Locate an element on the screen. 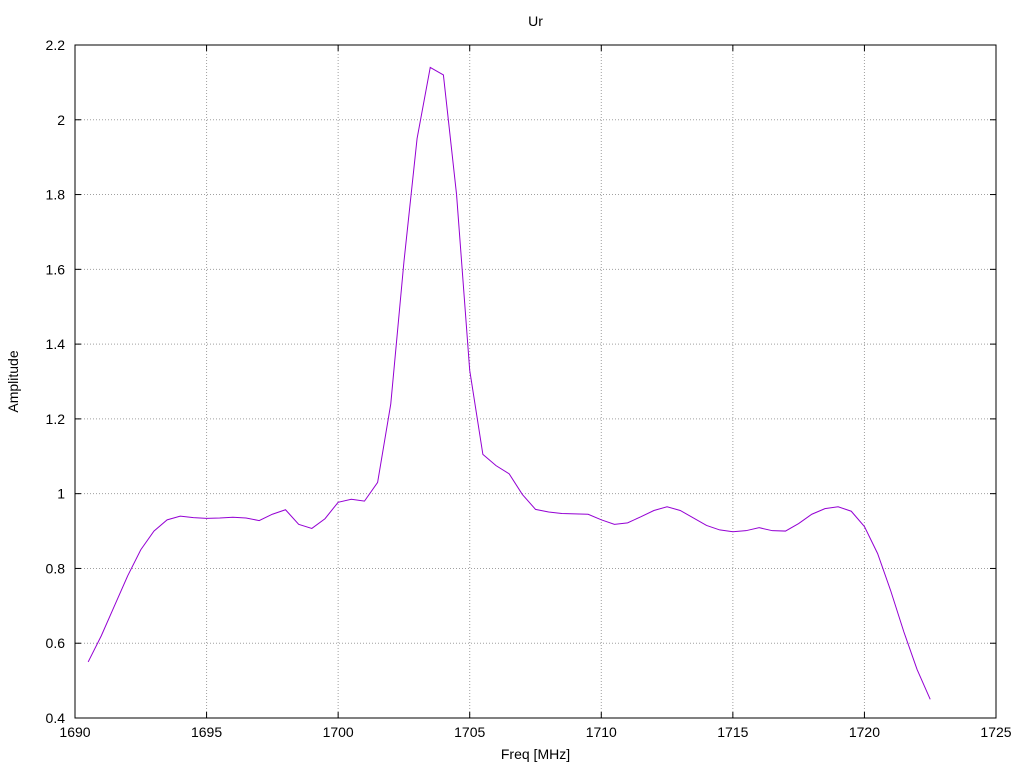 Image resolution: width=1024 pixels, height=768 pixels. x-tick-label: 1715 is located at coordinates (732, 732).